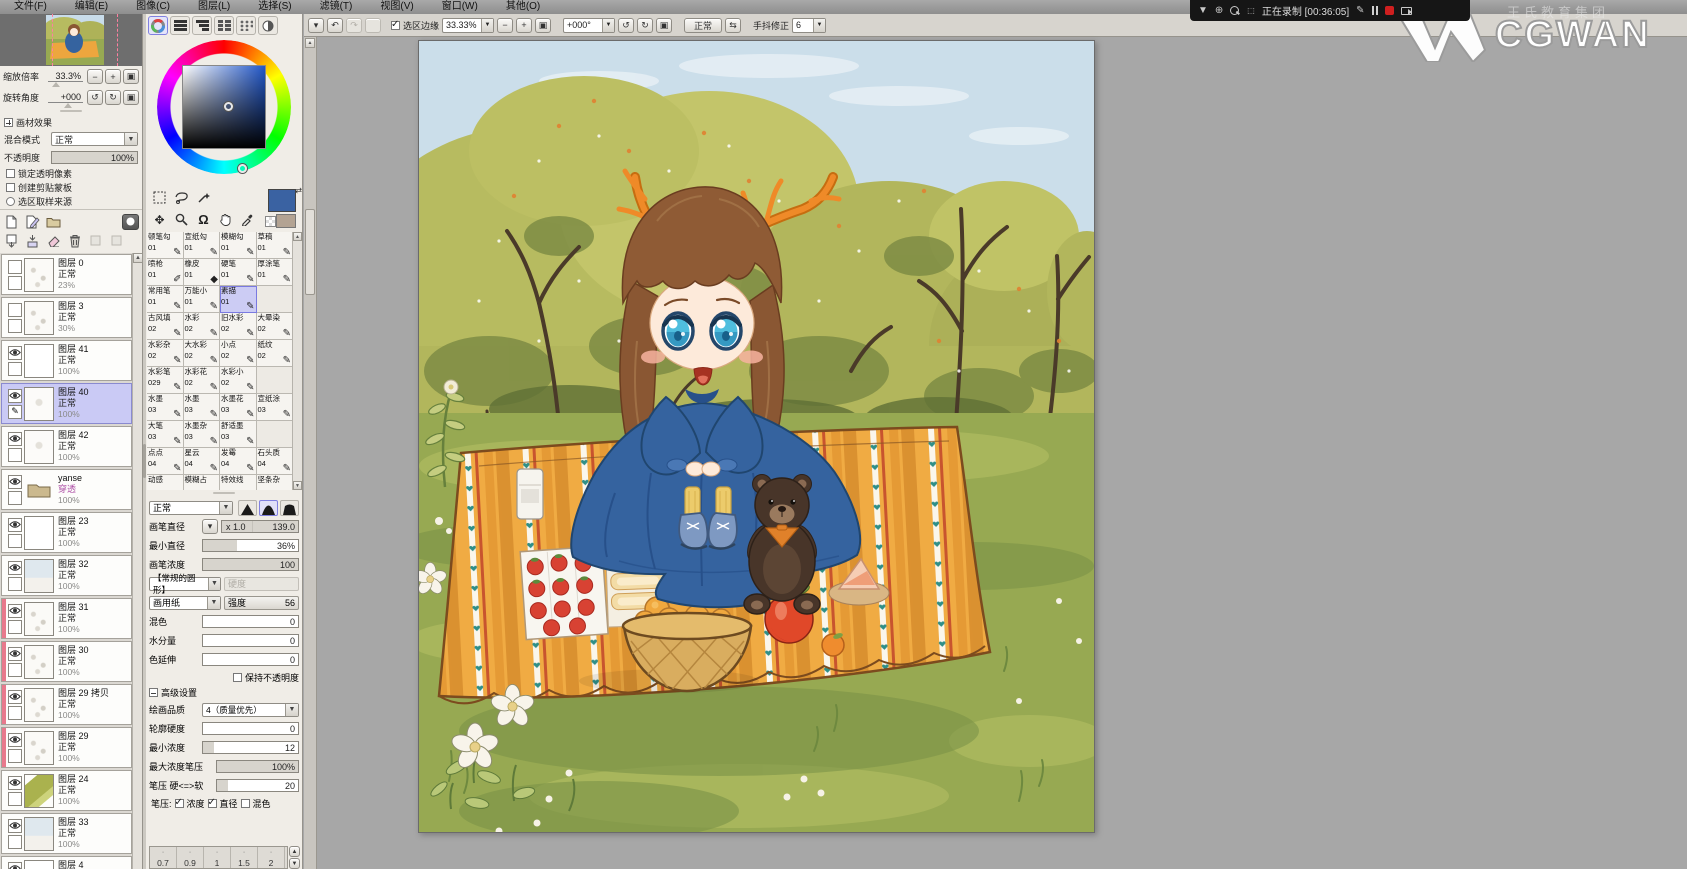 The image size is (1687, 869). I want to click on moisture-slider: 0, so click(250, 640).